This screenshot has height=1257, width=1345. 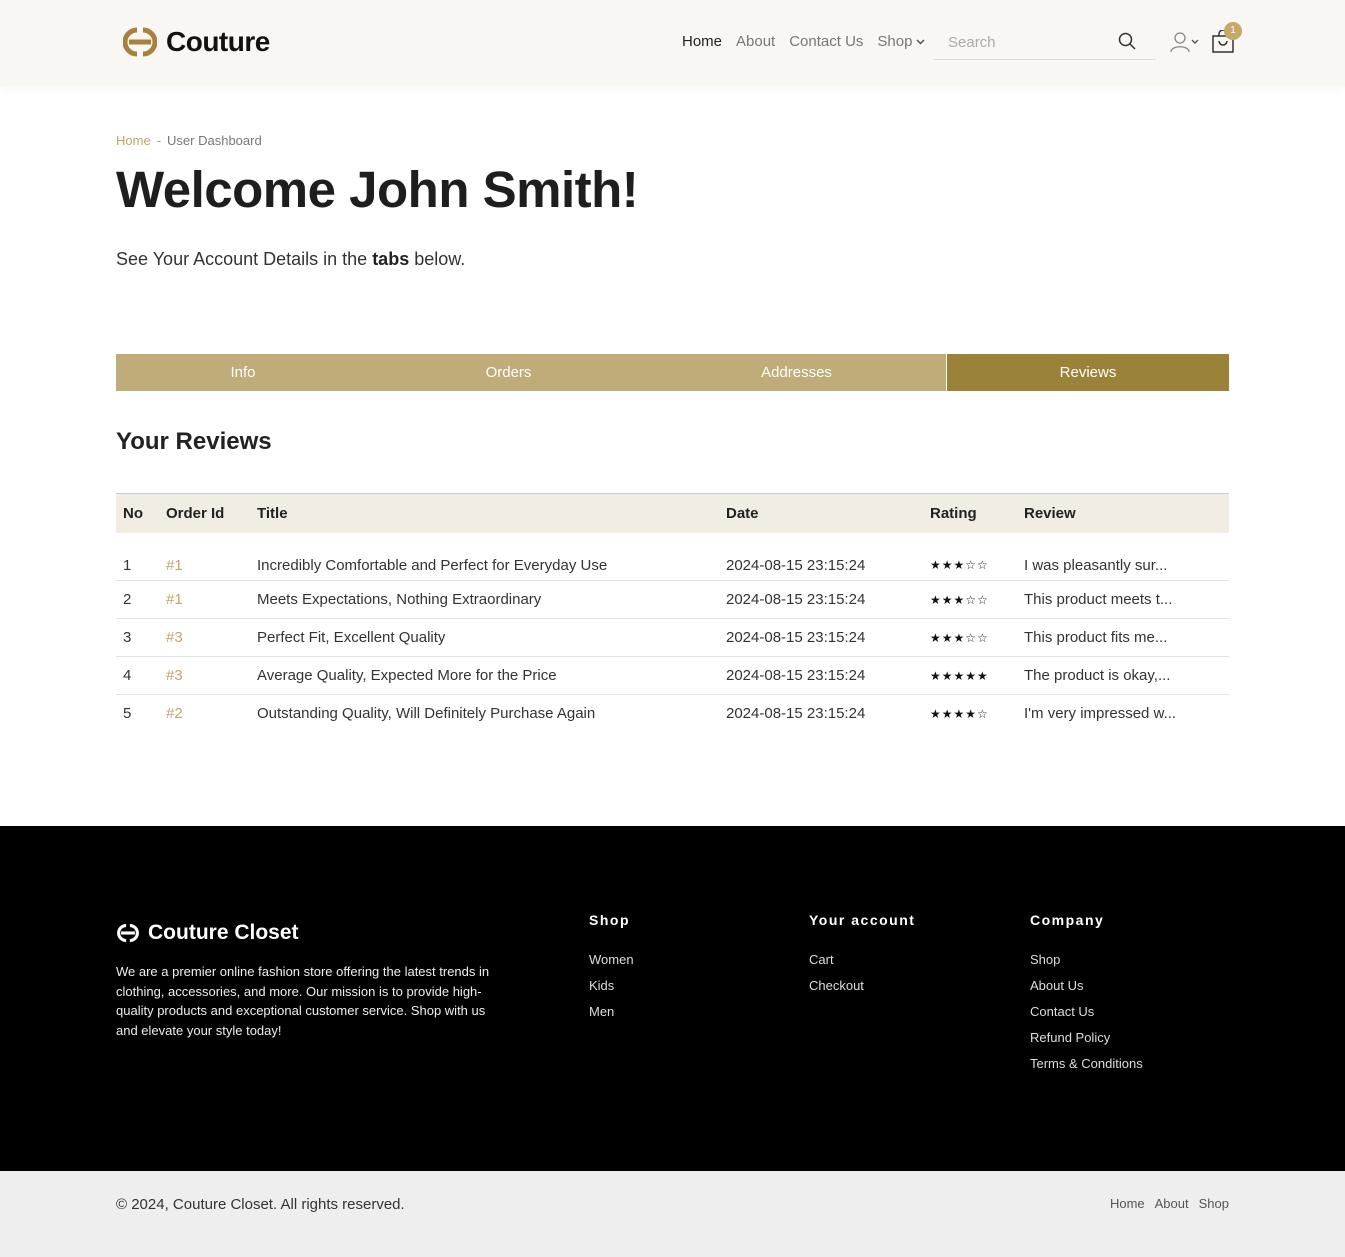 I want to click on footer-brand: Couture Closet, so click(x=207, y=933).